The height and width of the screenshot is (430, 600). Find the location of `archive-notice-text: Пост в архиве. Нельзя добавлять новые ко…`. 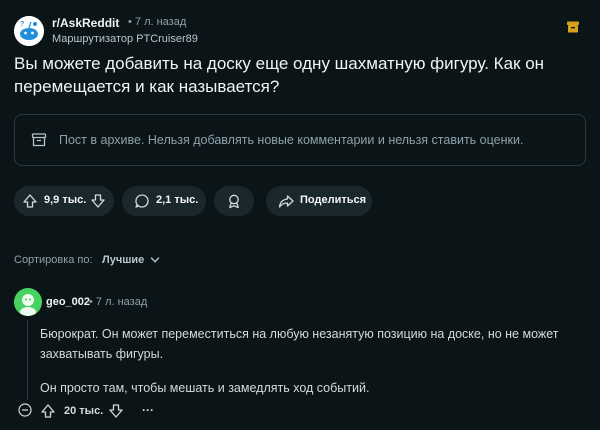

archive-notice-text: Пост в архиве. Нельзя добавлять новые ко… is located at coordinates (291, 140).